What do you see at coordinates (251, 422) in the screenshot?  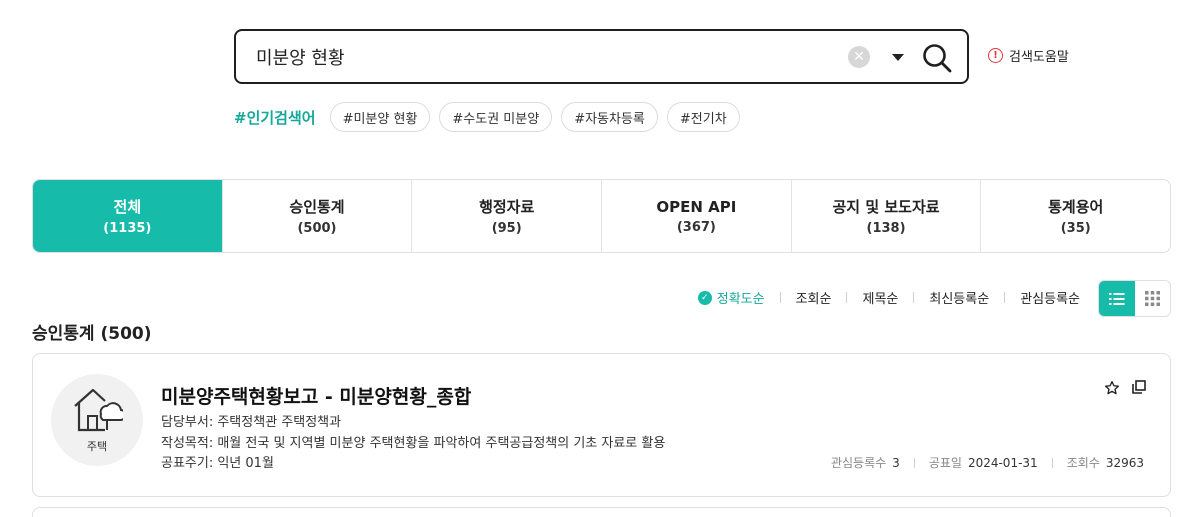 I see `card-department: 담당부서: 주택정책관 주택정책과` at bounding box center [251, 422].